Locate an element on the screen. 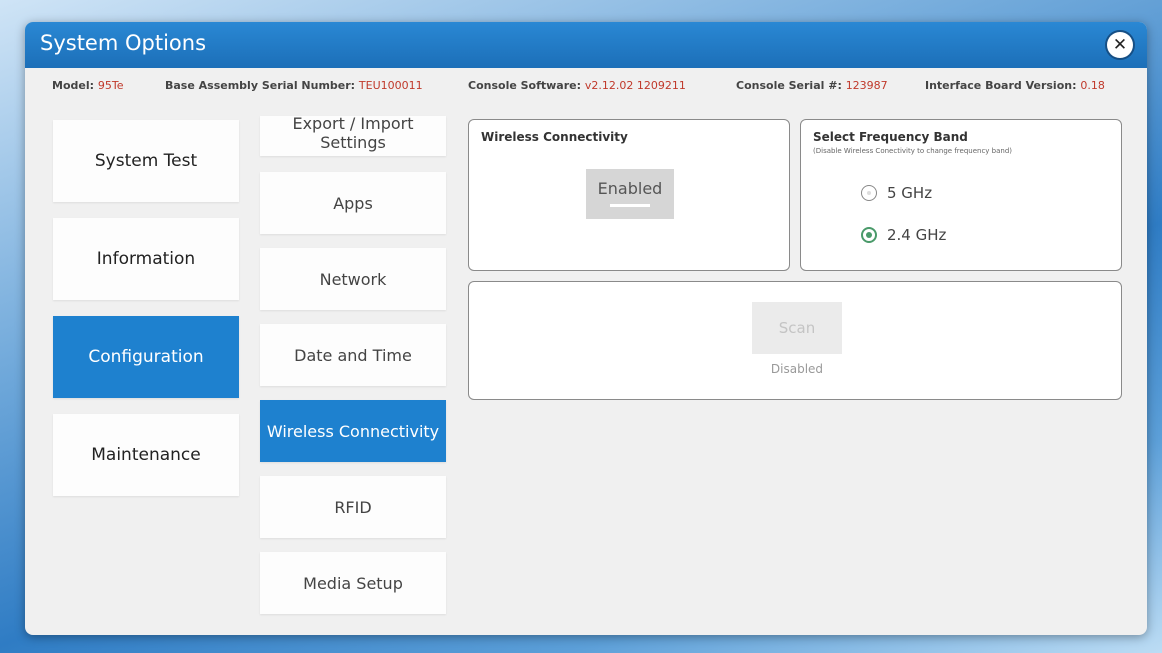 This screenshot has width=1162, height=653. radio-unchecked-icon is located at coordinates (869, 193).